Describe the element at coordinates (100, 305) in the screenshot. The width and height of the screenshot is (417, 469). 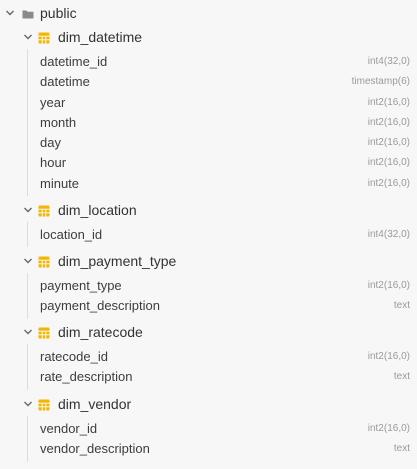
I see `column-name: payment_description` at that location.